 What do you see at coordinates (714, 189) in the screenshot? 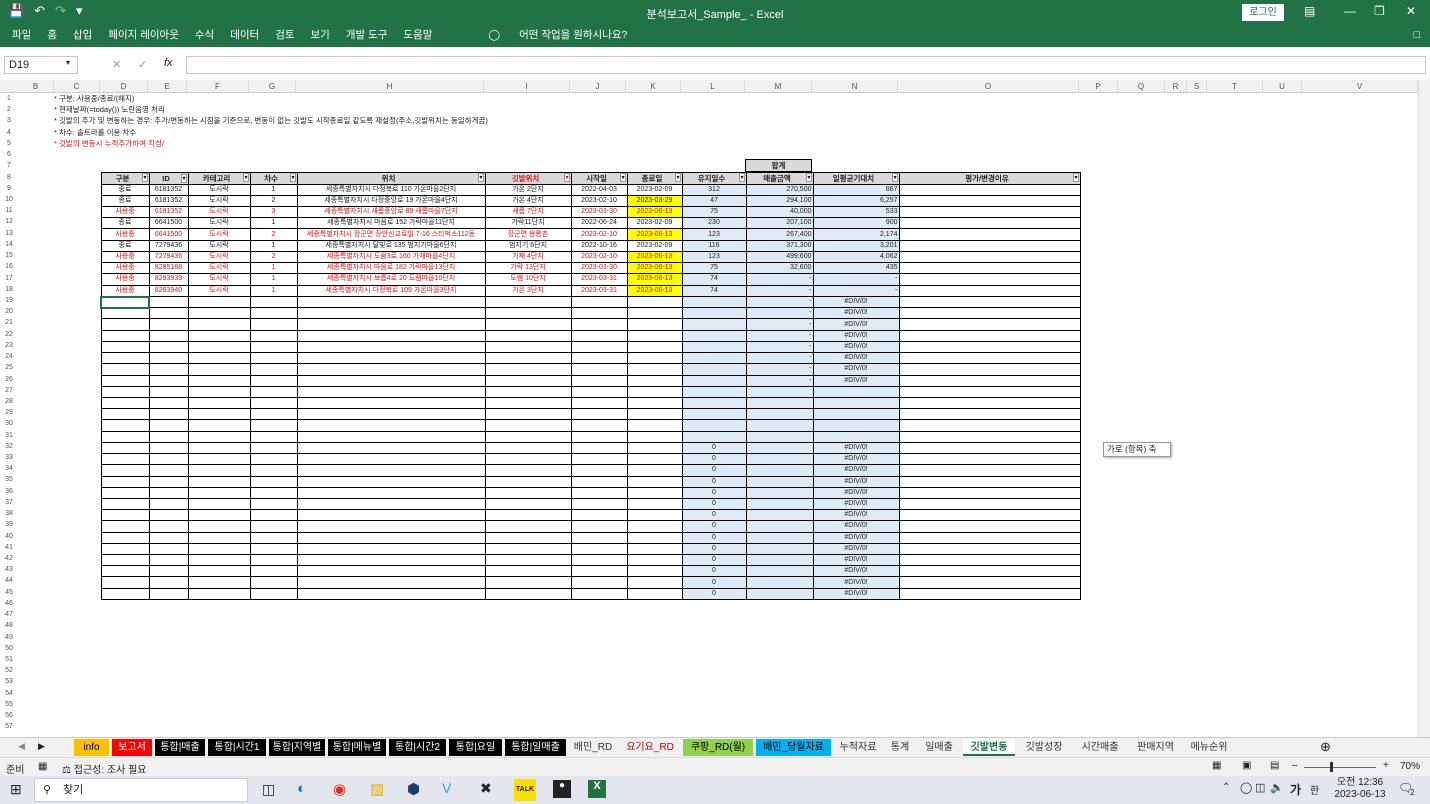
I see `cell-유지일수: 312` at bounding box center [714, 189].